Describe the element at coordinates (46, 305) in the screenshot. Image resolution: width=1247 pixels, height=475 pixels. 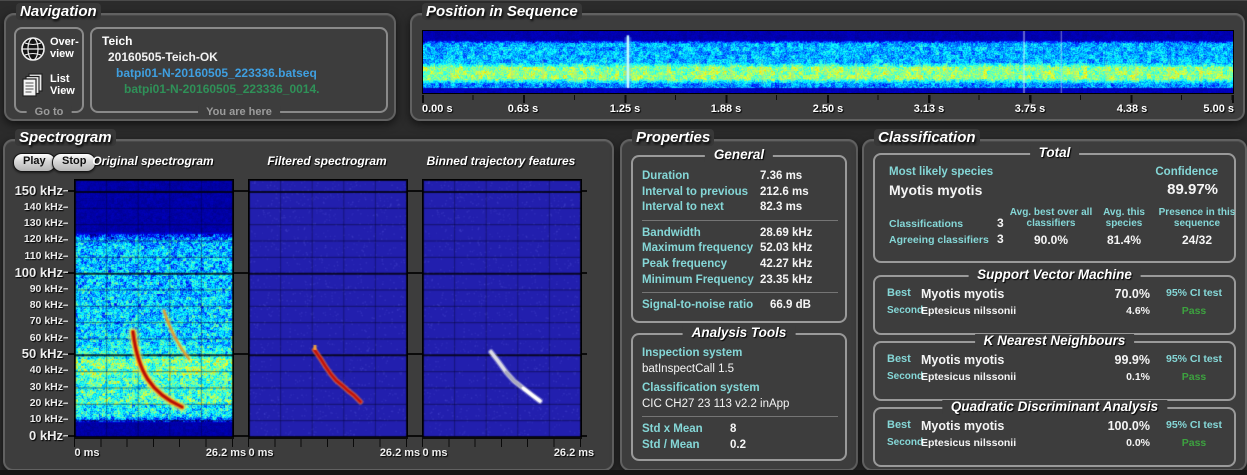
I see `freq-label: 80 kHz` at that location.